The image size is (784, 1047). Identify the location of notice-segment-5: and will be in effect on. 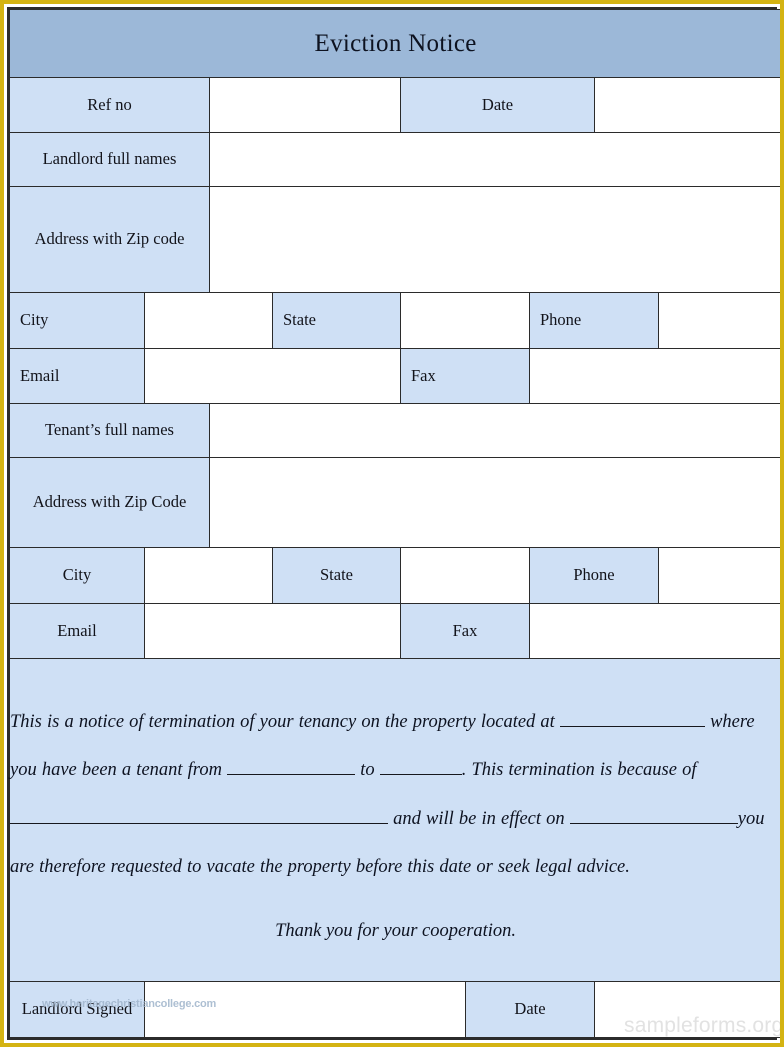
(479, 818).